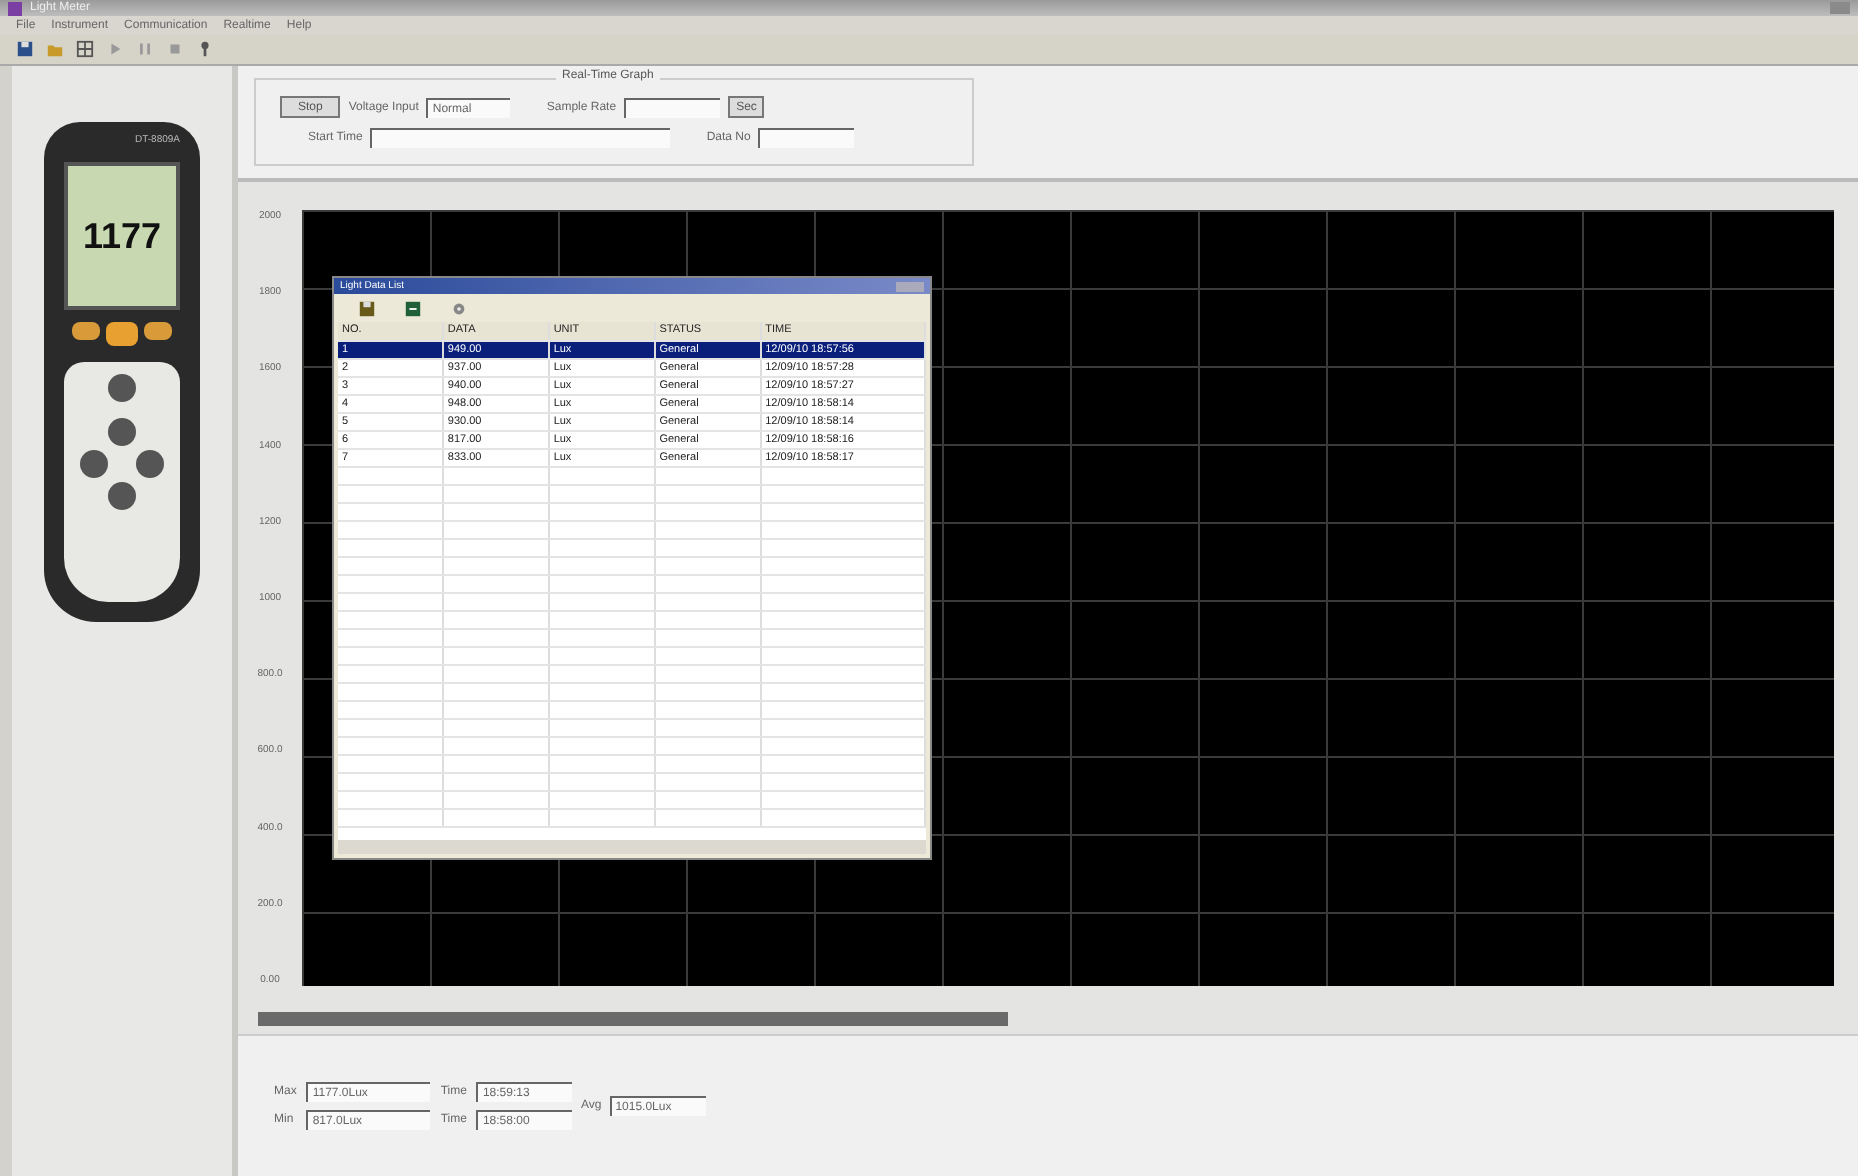  Describe the element at coordinates (459, 308) in the screenshot. I see `gear-icon` at that location.